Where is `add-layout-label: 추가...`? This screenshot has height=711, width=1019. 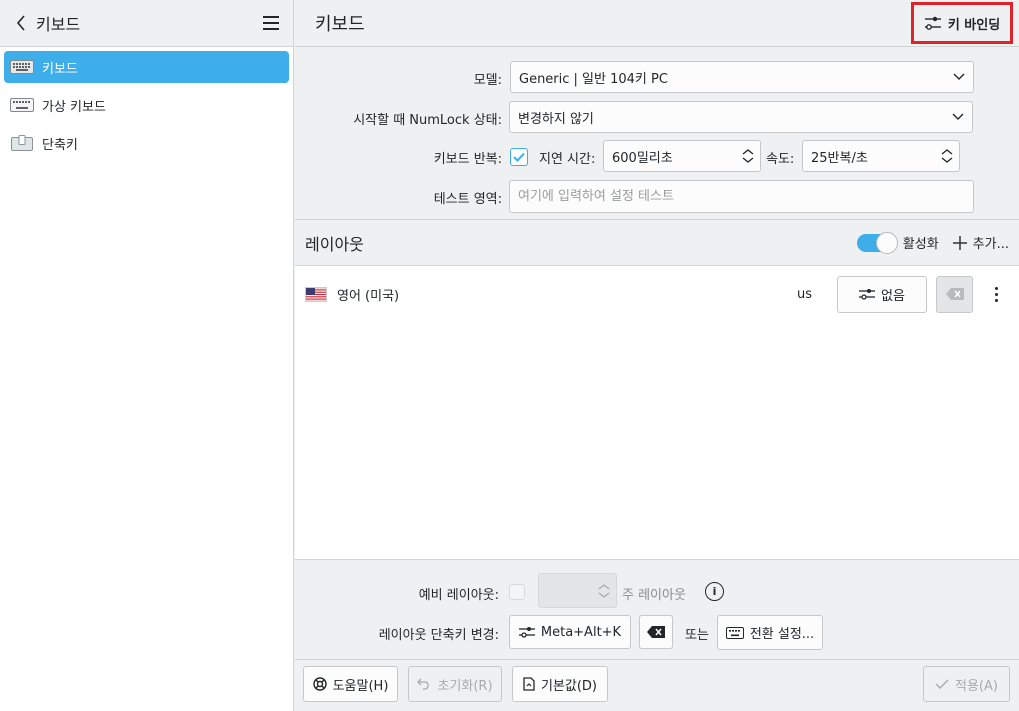 add-layout-label: 추가... is located at coordinates (990, 244).